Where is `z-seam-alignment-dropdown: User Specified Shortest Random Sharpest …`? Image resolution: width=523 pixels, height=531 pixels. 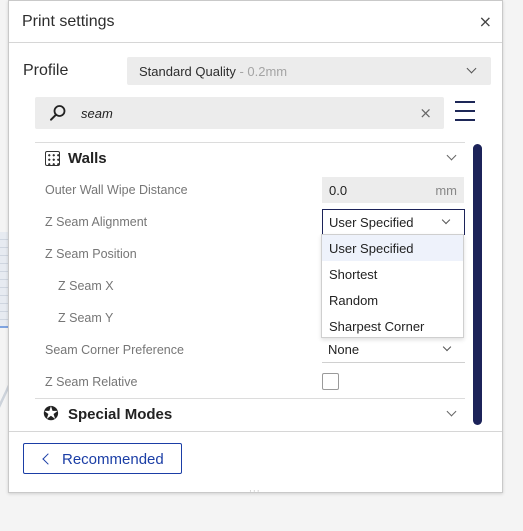
z-seam-alignment-dropdown: User Specified Shortest Random Sharpest … is located at coordinates (392, 286).